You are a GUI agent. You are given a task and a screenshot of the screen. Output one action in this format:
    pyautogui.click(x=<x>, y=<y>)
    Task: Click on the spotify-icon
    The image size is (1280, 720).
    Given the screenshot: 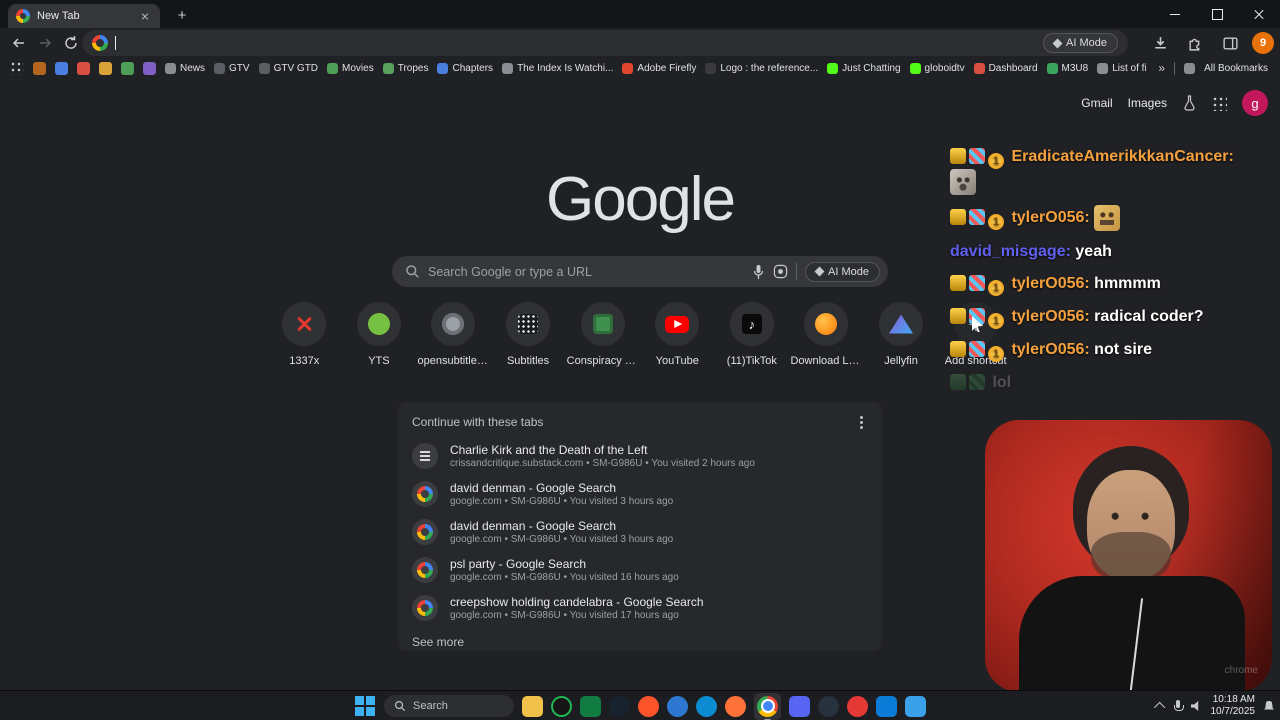 What is the action you would take?
    pyautogui.click(x=561, y=706)
    